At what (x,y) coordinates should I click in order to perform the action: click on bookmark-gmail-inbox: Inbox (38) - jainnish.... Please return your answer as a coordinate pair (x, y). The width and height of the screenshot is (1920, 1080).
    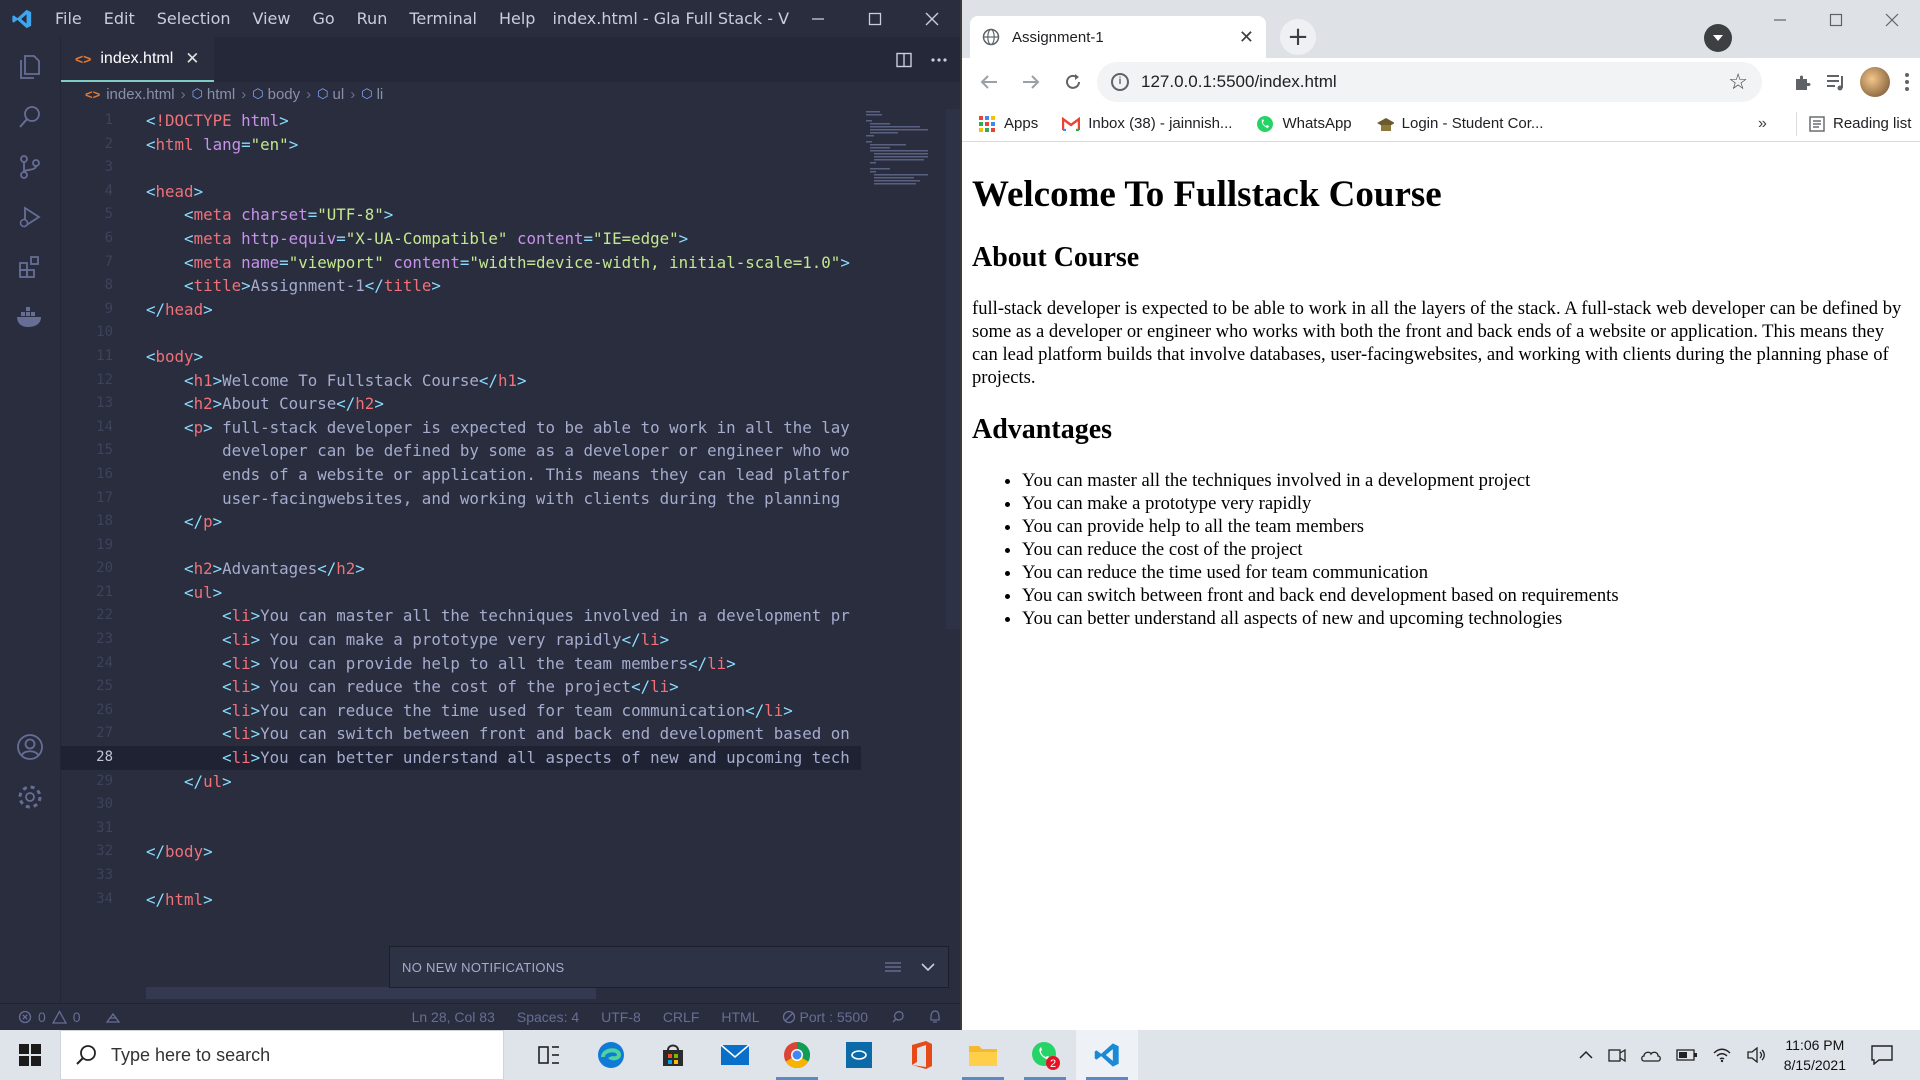
    Looking at the image, I should click on (1147, 124).